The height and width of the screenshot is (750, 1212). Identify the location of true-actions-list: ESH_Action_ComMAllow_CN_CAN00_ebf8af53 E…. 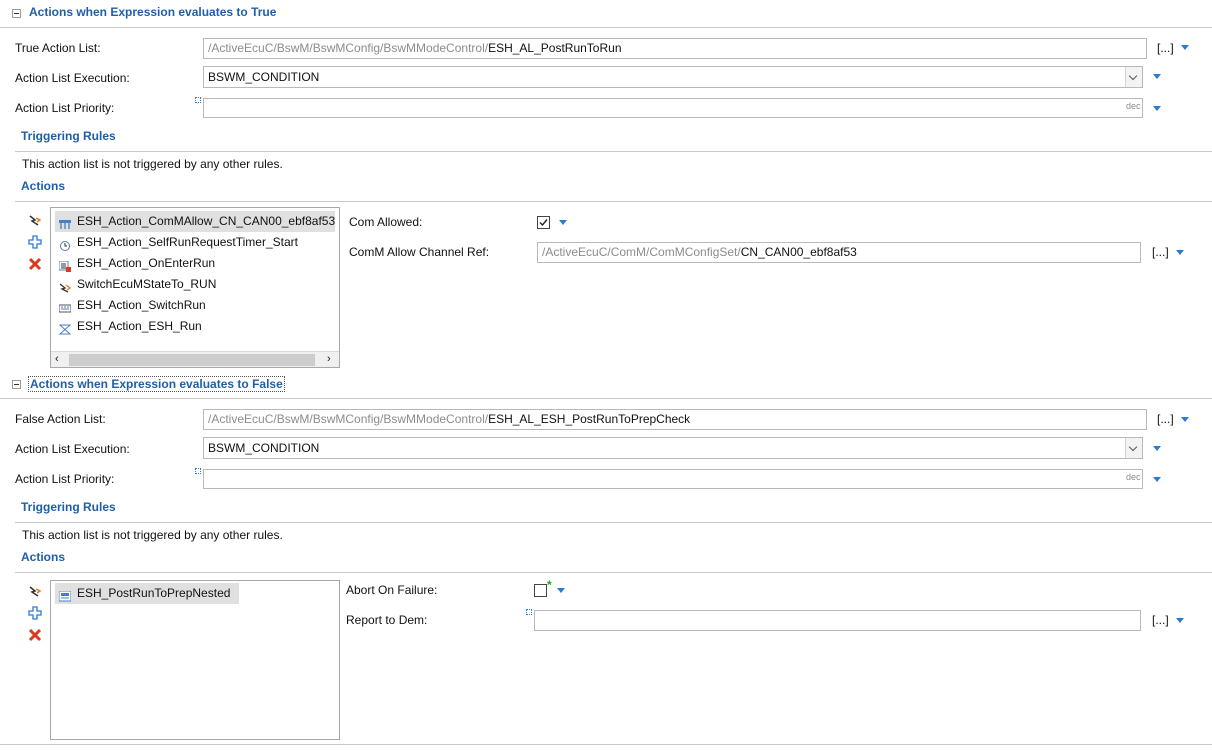
(195, 287).